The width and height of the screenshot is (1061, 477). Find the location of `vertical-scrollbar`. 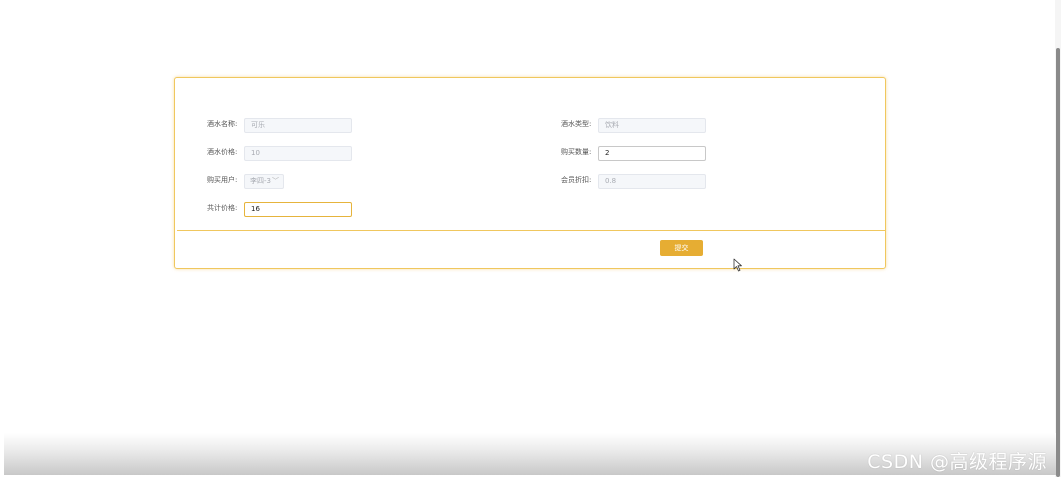

vertical-scrollbar is located at coordinates (1058, 238).